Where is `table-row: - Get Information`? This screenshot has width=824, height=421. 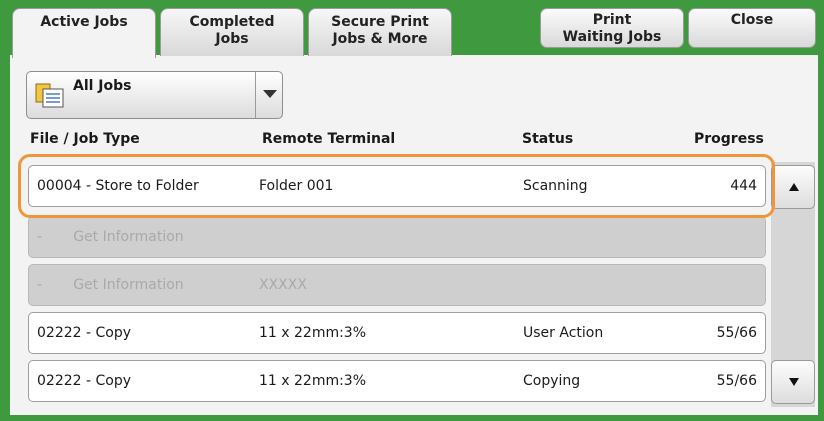 table-row: - Get Information is located at coordinates (397, 237).